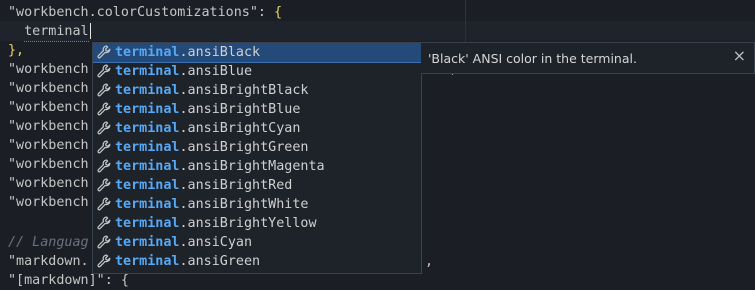 This screenshot has height=290, width=755. Describe the element at coordinates (236, 185) in the screenshot. I see `suggest-item-label: .ansiBrightRed` at that location.